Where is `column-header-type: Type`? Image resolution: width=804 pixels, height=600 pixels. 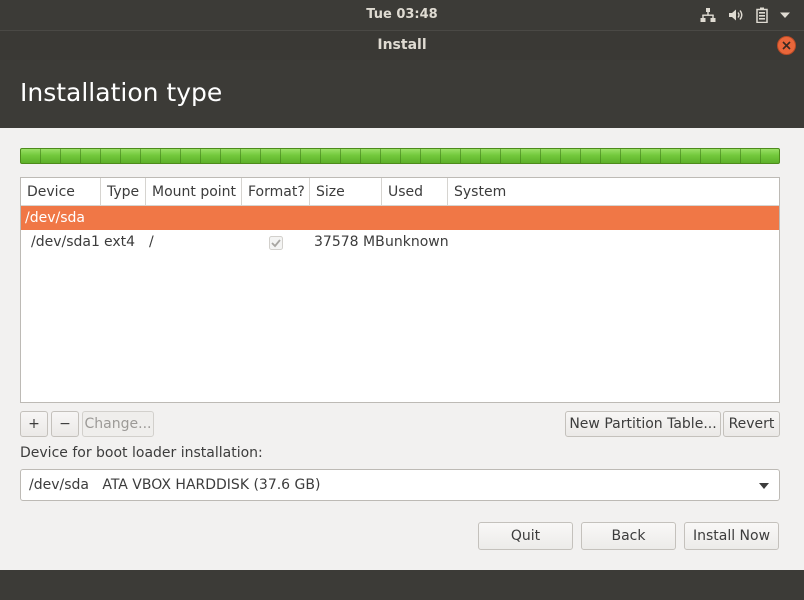 column-header-type: Type is located at coordinates (123, 192).